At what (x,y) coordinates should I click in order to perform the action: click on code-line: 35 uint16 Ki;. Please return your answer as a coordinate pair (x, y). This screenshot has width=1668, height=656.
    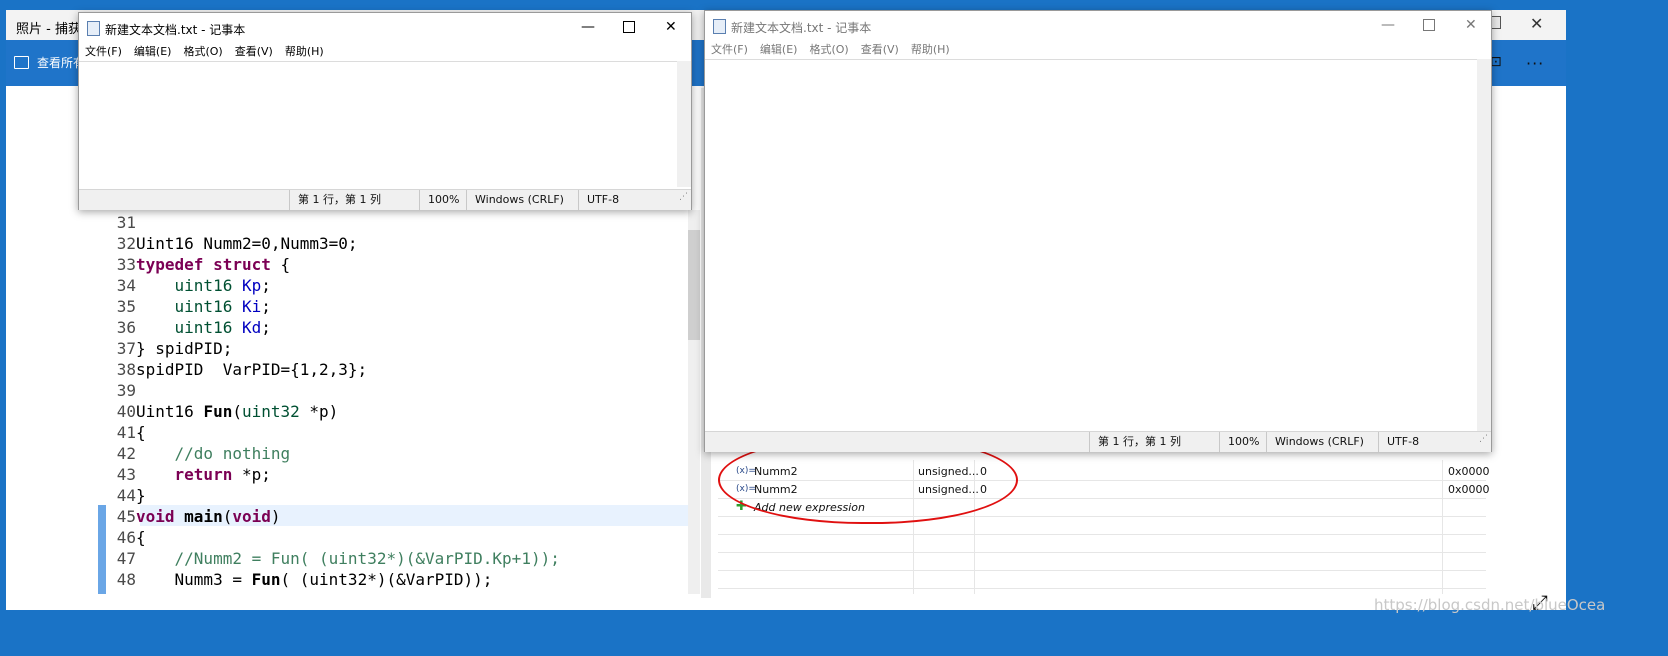
    Looking at the image, I should click on (390, 306).